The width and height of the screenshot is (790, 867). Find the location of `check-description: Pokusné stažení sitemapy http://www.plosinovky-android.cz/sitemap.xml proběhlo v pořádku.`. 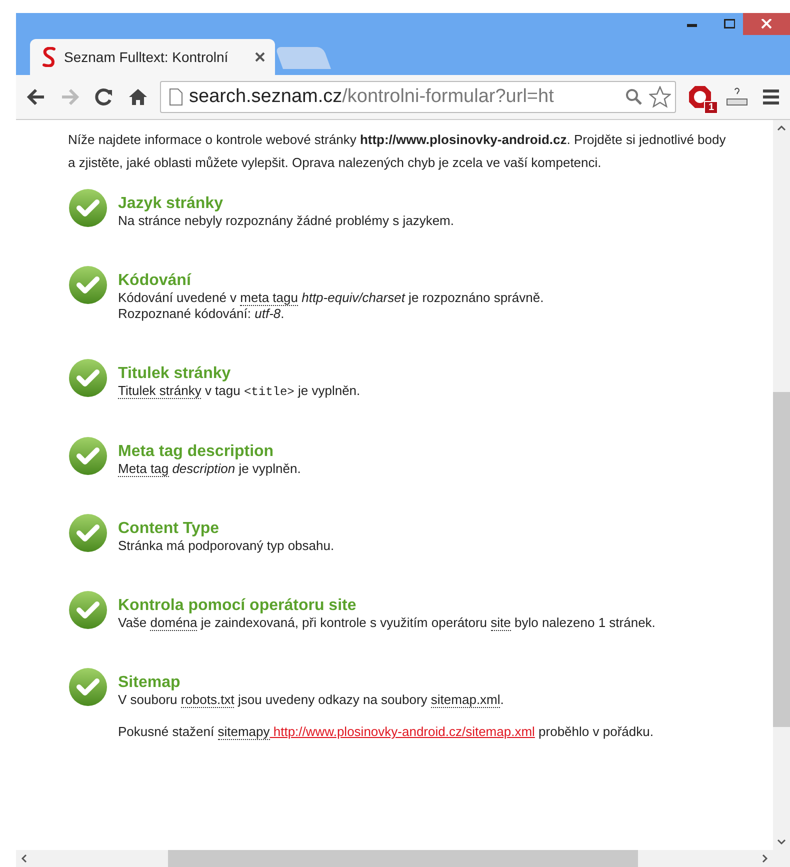

check-description: Pokusné stažení sitemapy http://www.plosinovky-android.cz/sitemap.xml proběhlo v pořádku. is located at coordinates (386, 732).